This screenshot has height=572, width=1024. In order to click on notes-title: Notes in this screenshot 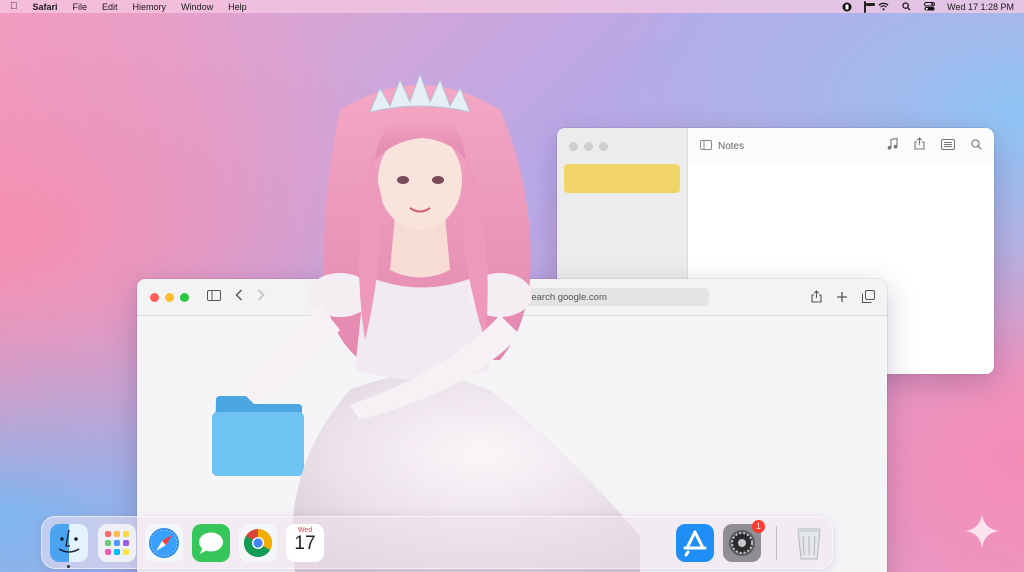, I will do `click(731, 146)`.